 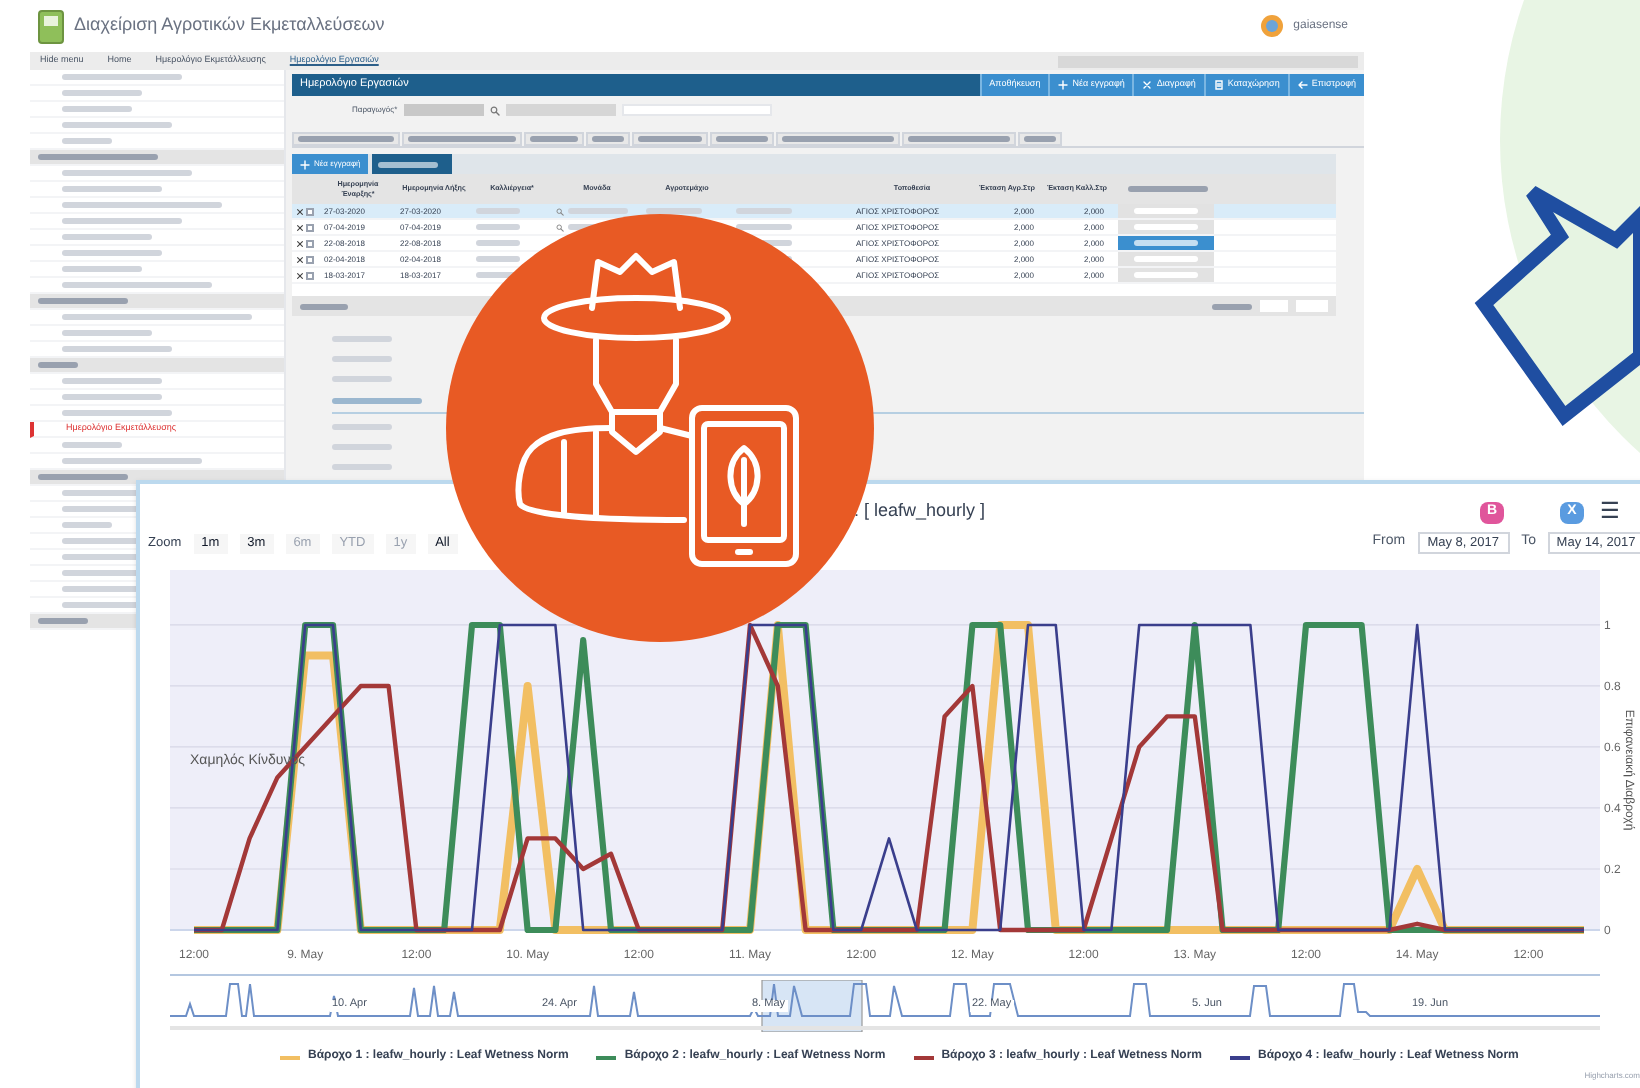 I want to click on chart-title: : [ leafw_hourly ], so click(x=920, y=511).